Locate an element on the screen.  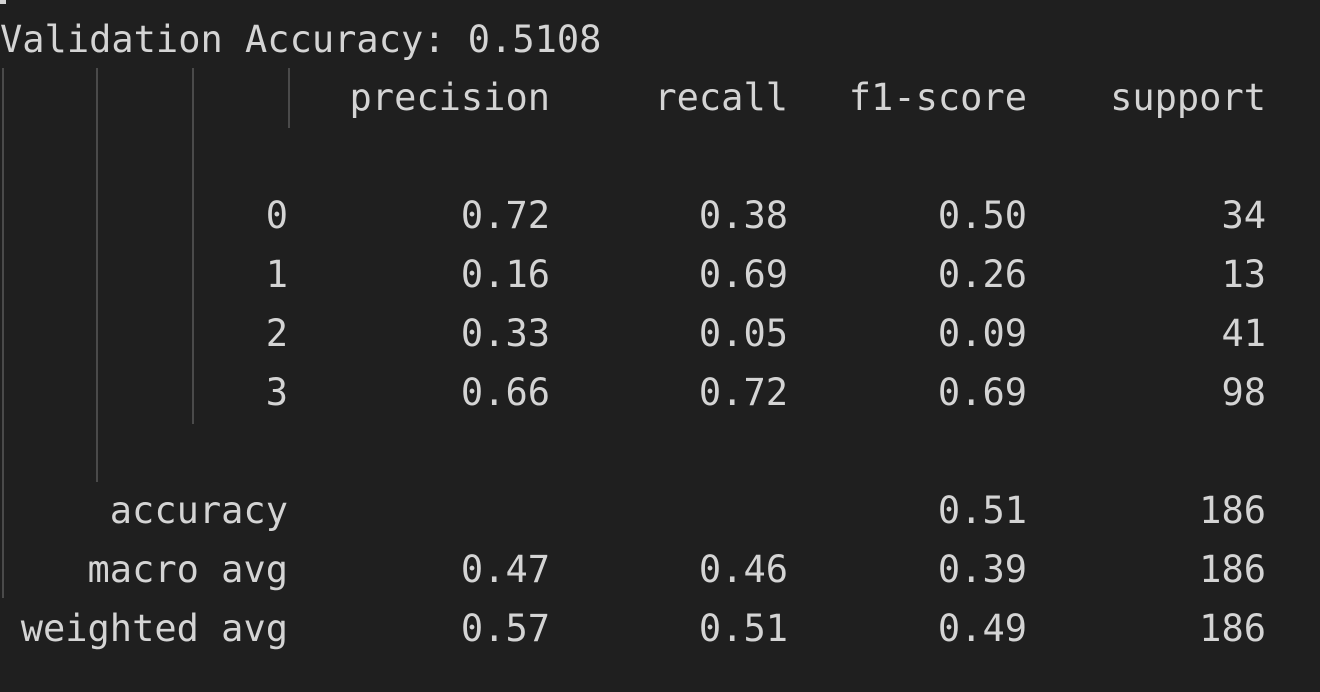
column-header-recall: recall is located at coordinates (721, 97).